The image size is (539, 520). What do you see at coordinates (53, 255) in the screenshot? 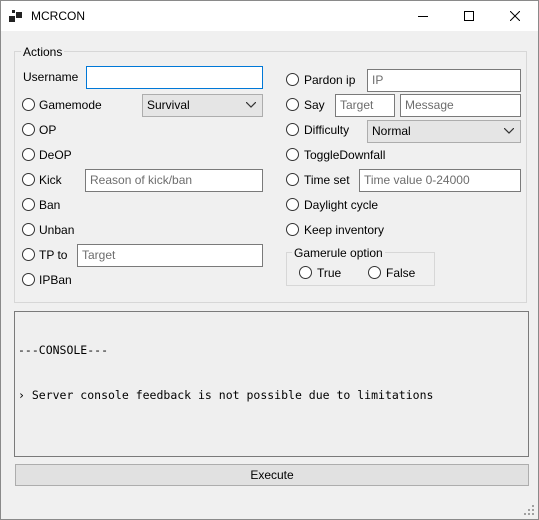
I see `tp-label: TP to` at bounding box center [53, 255].